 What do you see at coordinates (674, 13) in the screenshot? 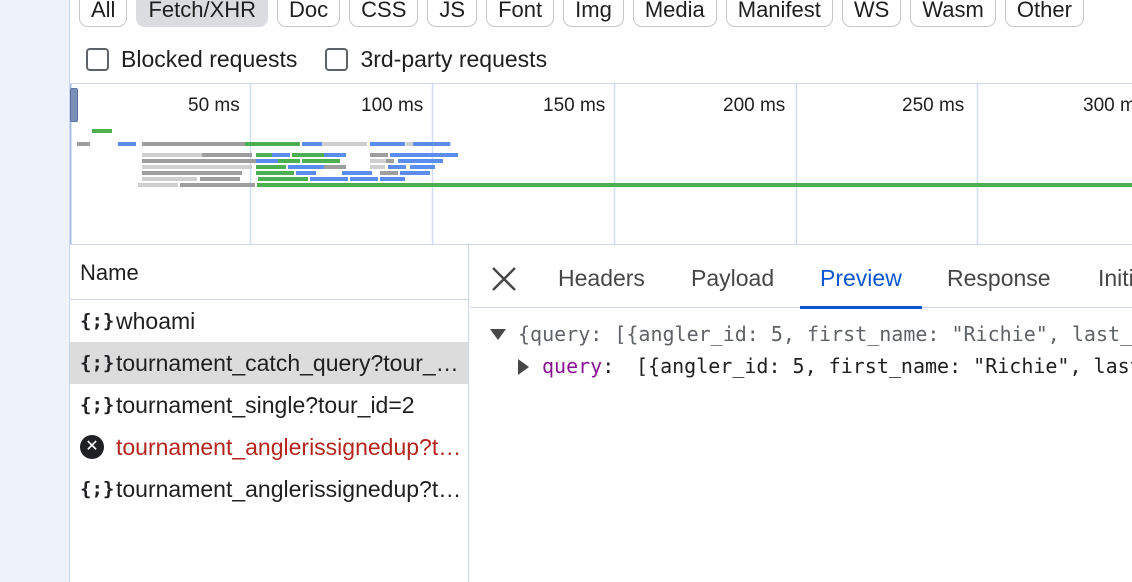
I see `filter-media: Media` at bounding box center [674, 13].